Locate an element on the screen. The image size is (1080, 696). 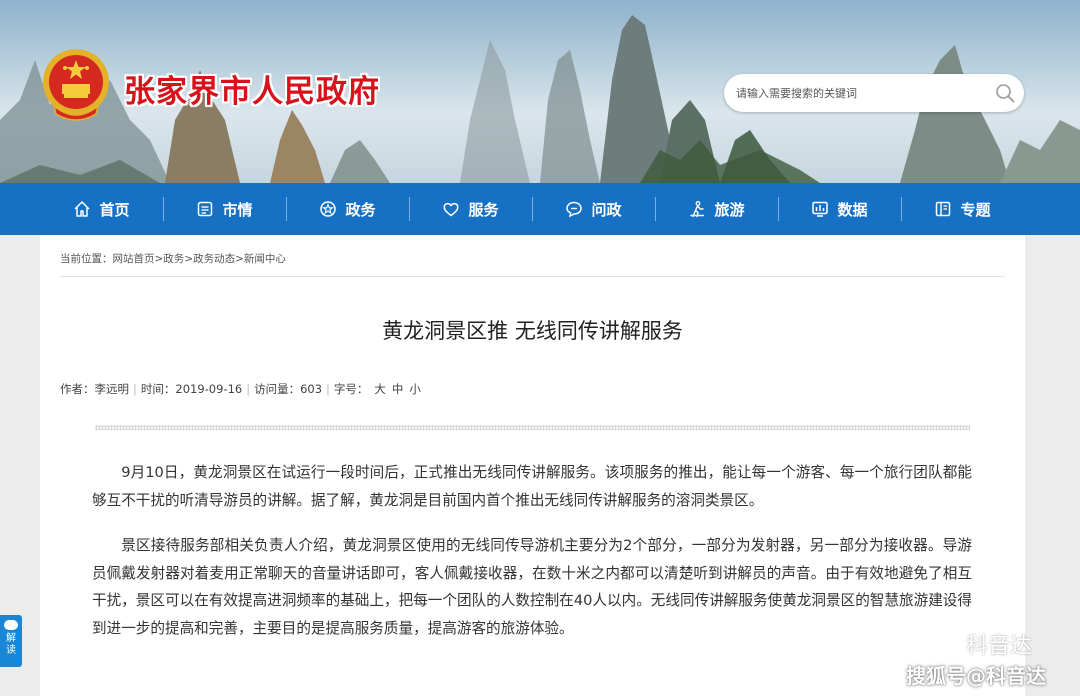
nav-label: 服务 is located at coordinates (483, 209).